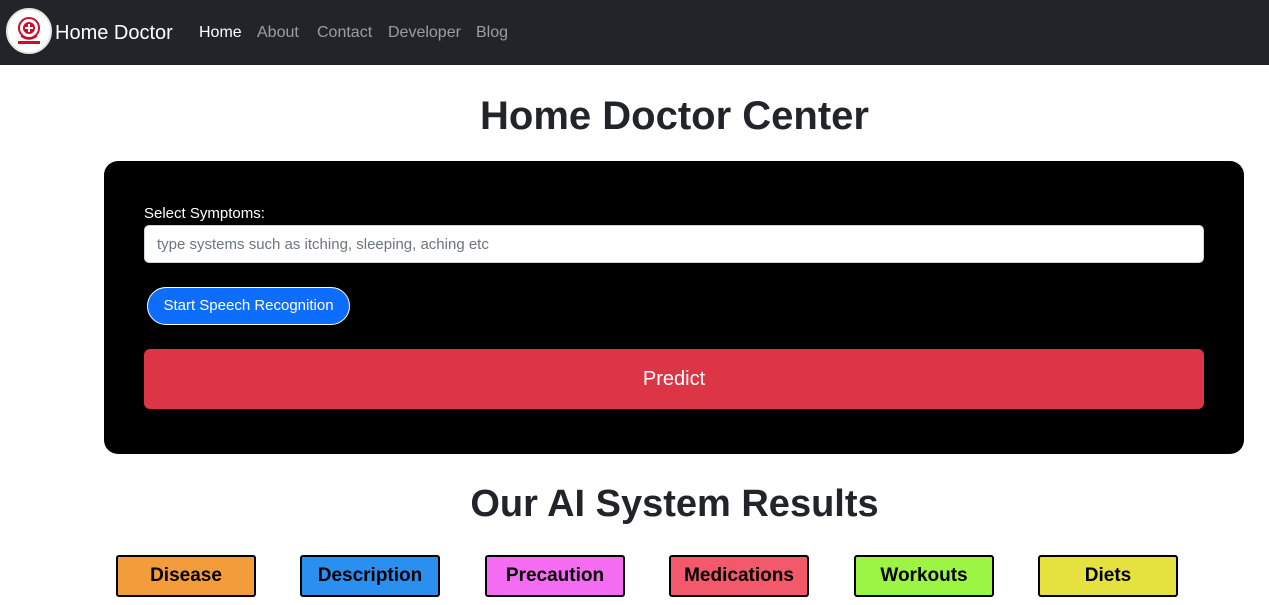  Describe the element at coordinates (674, 244) in the screenshot. I see `symptoms-input` at that location.